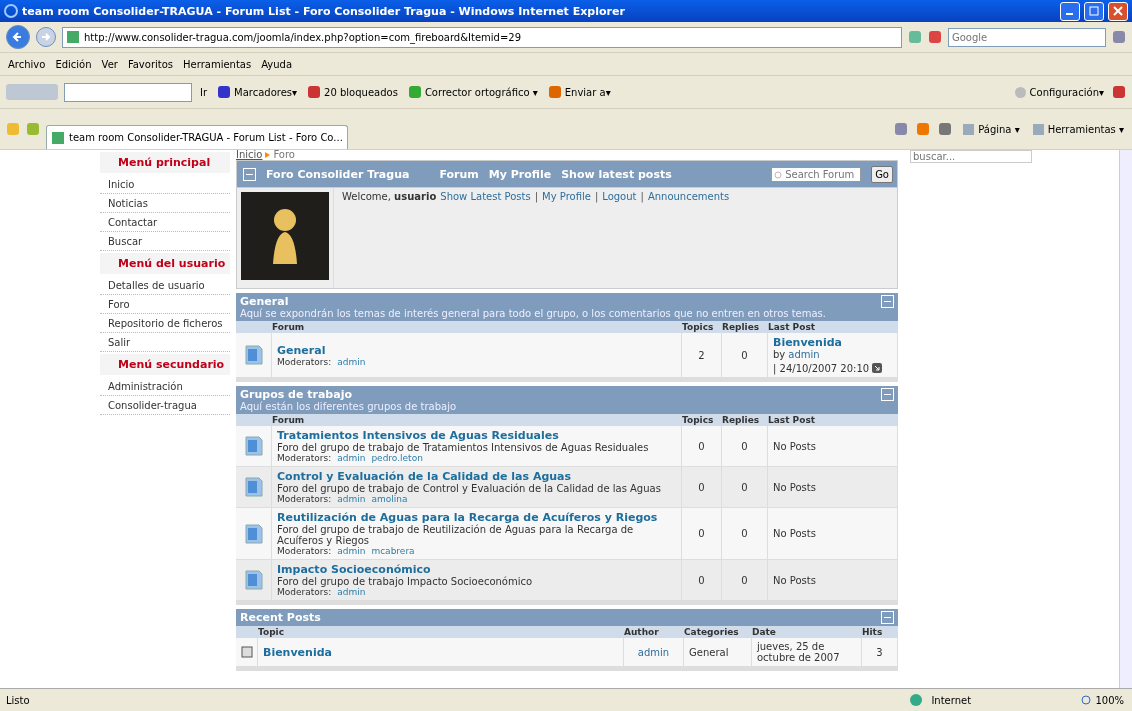 Image resolution: width=1132 pixels, height=711 pixels. I want to click on document-icon, so click(253, 487).